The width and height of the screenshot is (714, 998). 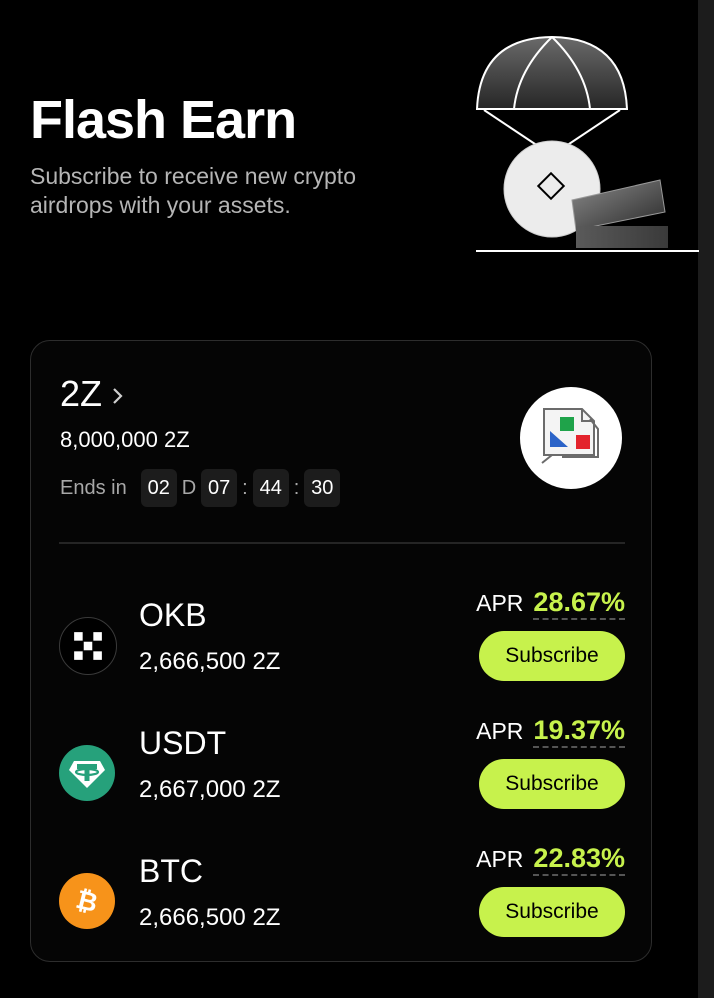 What do you see at coordinates (342, 543) in the screenshot?
I see `divider` at bounding box center [342, 543].